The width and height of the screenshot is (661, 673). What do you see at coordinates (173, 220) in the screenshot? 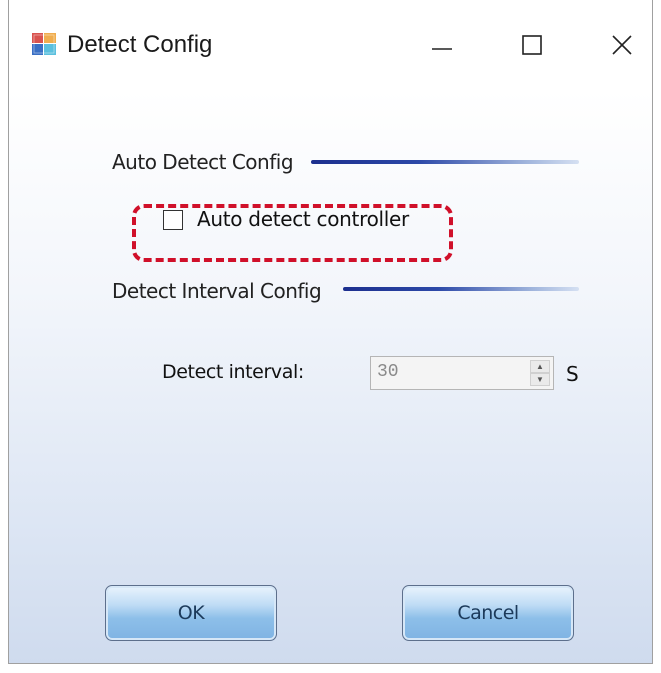
I see `auto-detect-checkbox` at bounding box center [173, 220].